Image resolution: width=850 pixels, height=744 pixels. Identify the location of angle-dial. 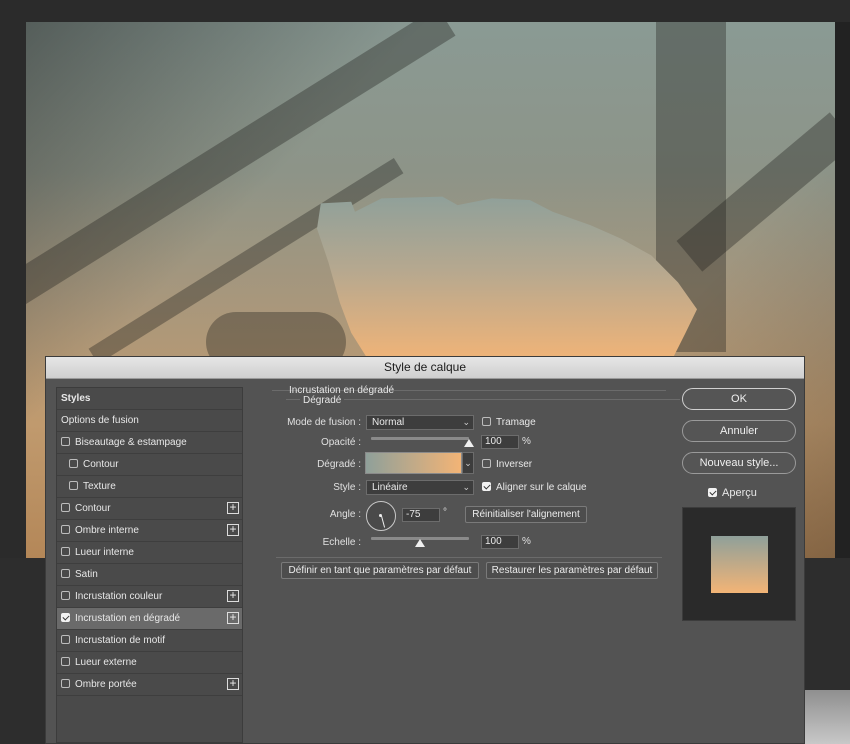
(381, 516).